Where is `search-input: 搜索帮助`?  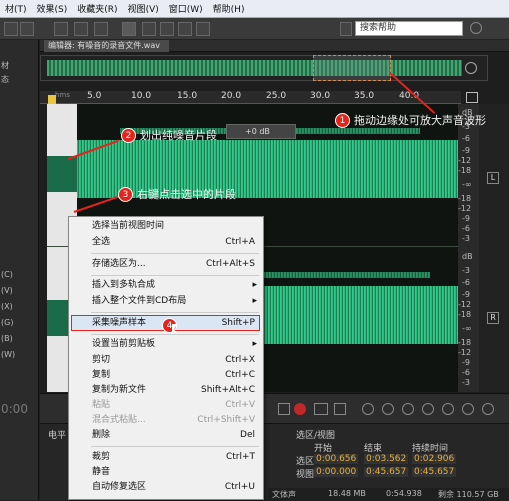 search-input: 搜索帮助 is located at coordinates (409, 28).